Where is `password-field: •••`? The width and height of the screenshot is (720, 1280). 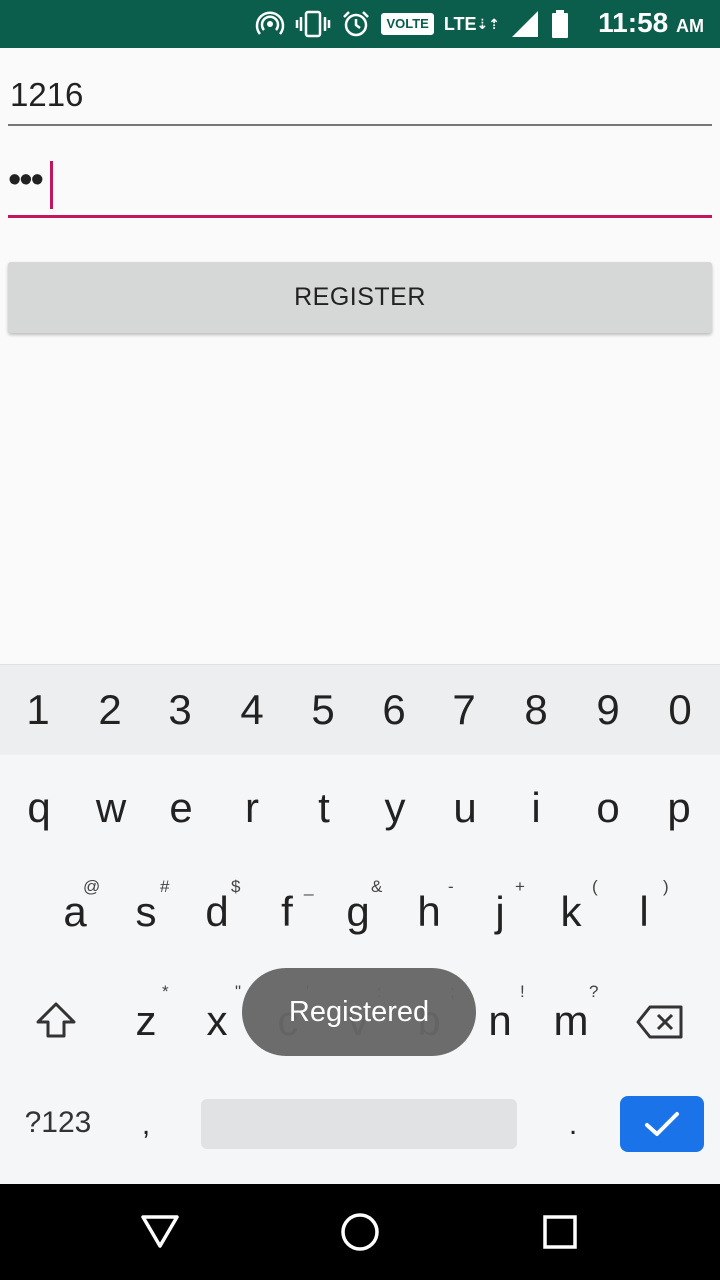
password-field: ••• is located at coordinates (360, 186).